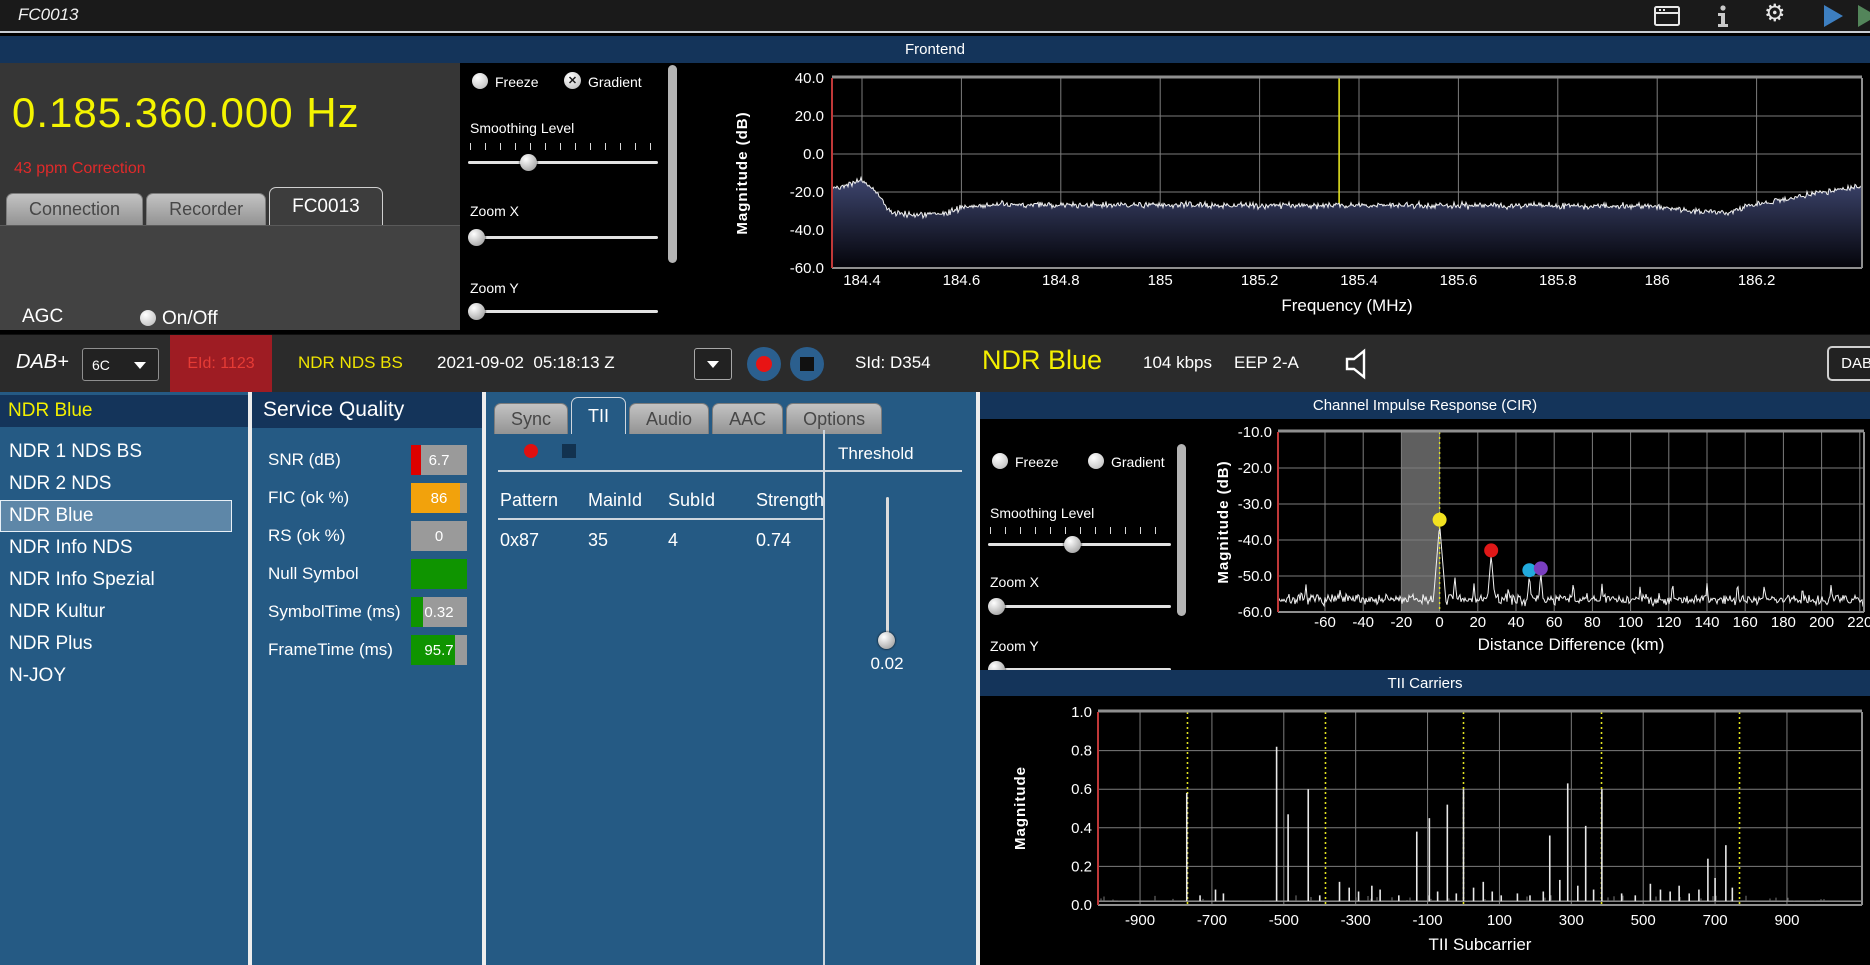 This screenshot has width=1870, height=965. Describe the element at coordinates (886, 640) in the screenshot. I see `threshold-slider-knob` at that location.